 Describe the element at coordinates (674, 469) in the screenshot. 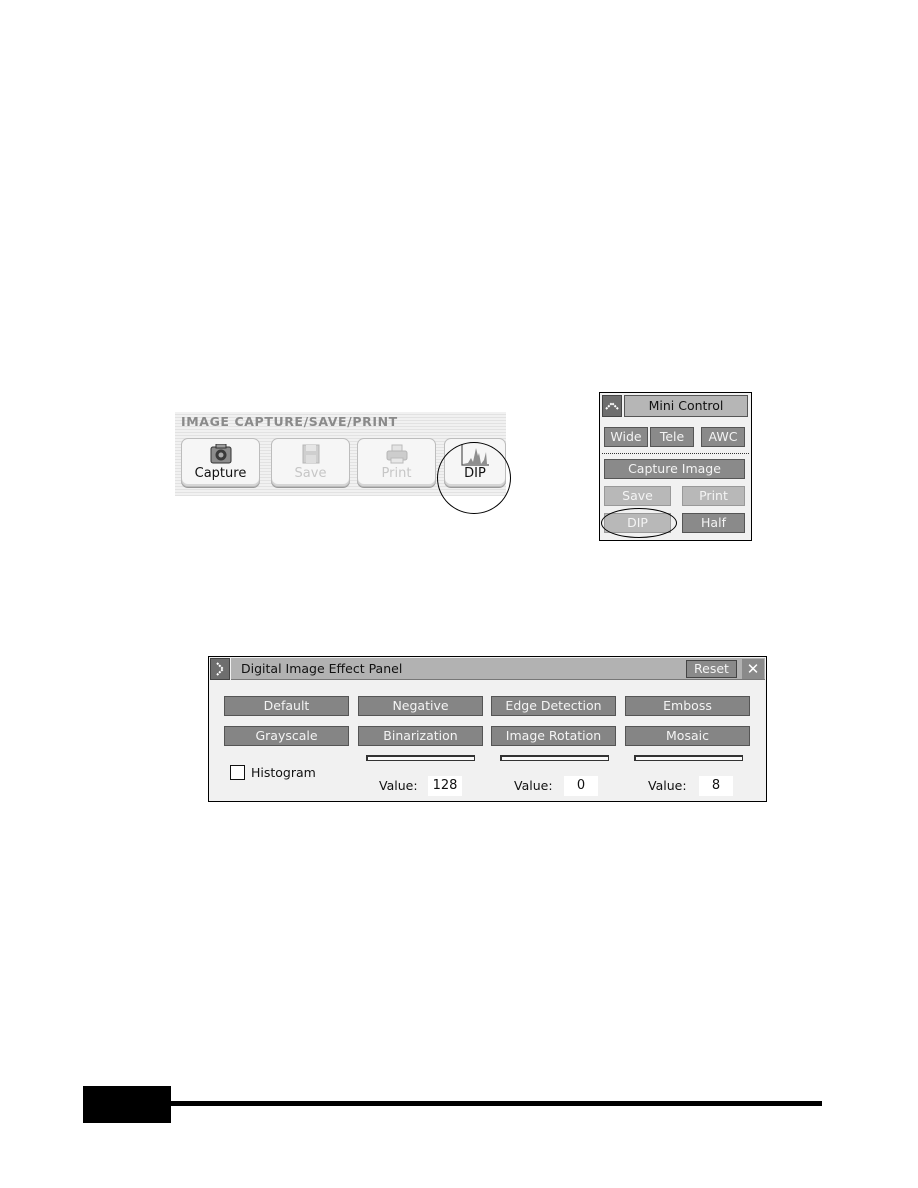

I see `capture-image-button: Capture Image` at that location.